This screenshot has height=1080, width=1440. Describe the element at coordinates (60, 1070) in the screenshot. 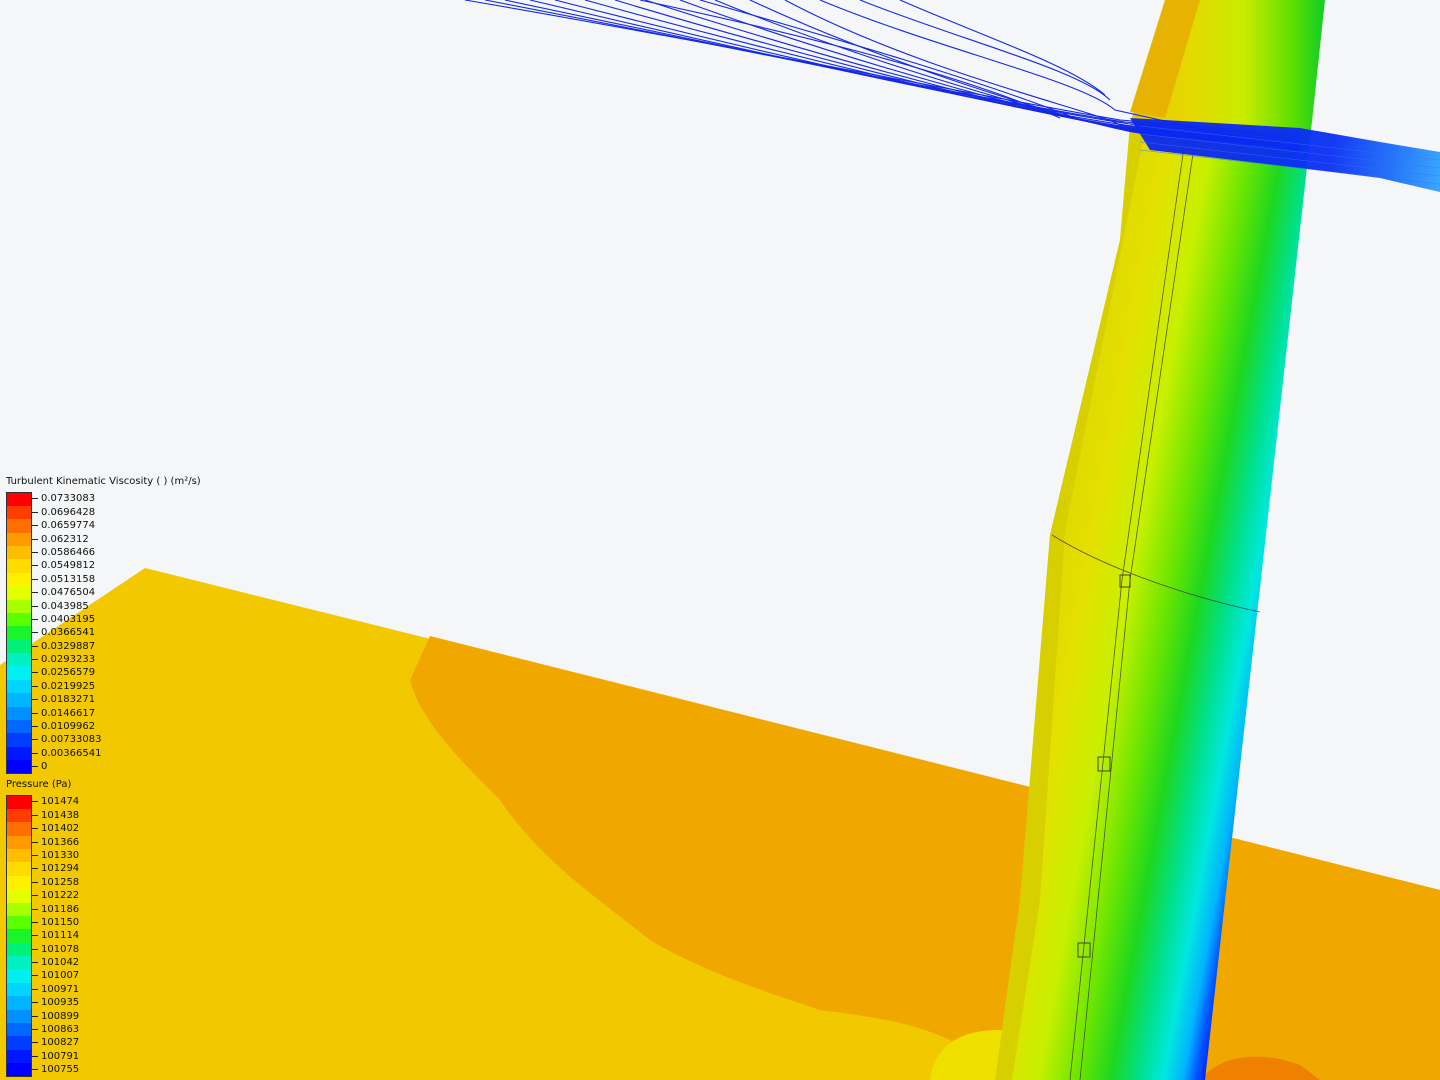

I see `pressure-legend-label: 100755` at that location.